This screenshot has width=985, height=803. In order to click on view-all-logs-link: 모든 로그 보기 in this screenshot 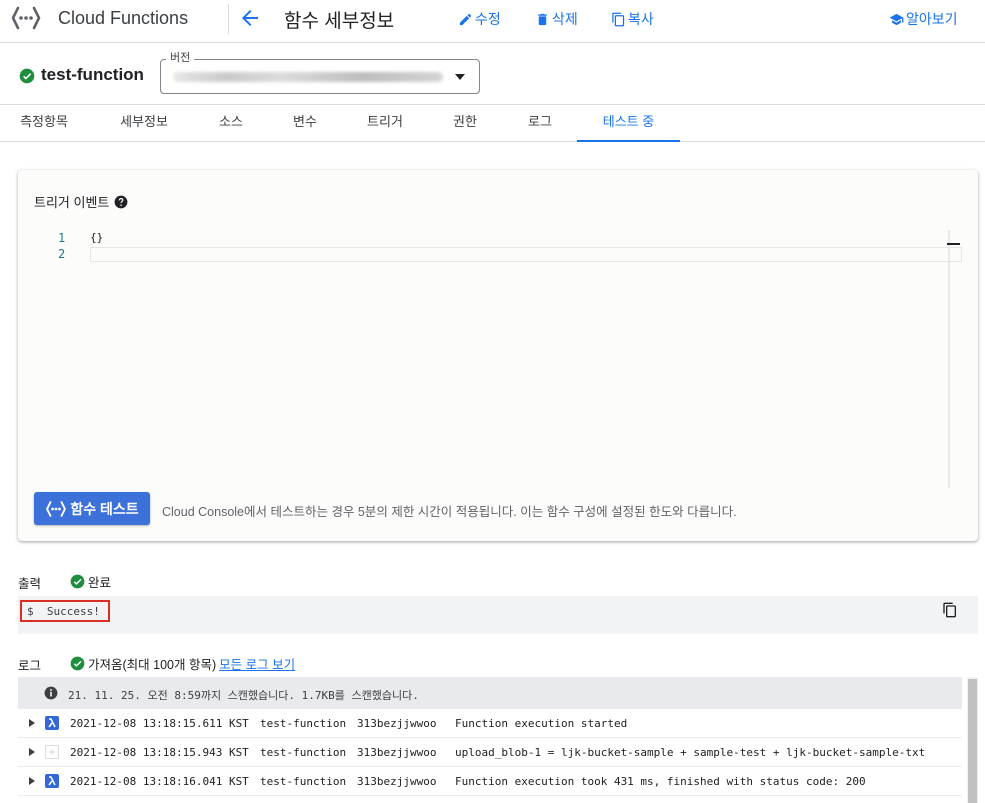, I will do `click(257, 663)`.